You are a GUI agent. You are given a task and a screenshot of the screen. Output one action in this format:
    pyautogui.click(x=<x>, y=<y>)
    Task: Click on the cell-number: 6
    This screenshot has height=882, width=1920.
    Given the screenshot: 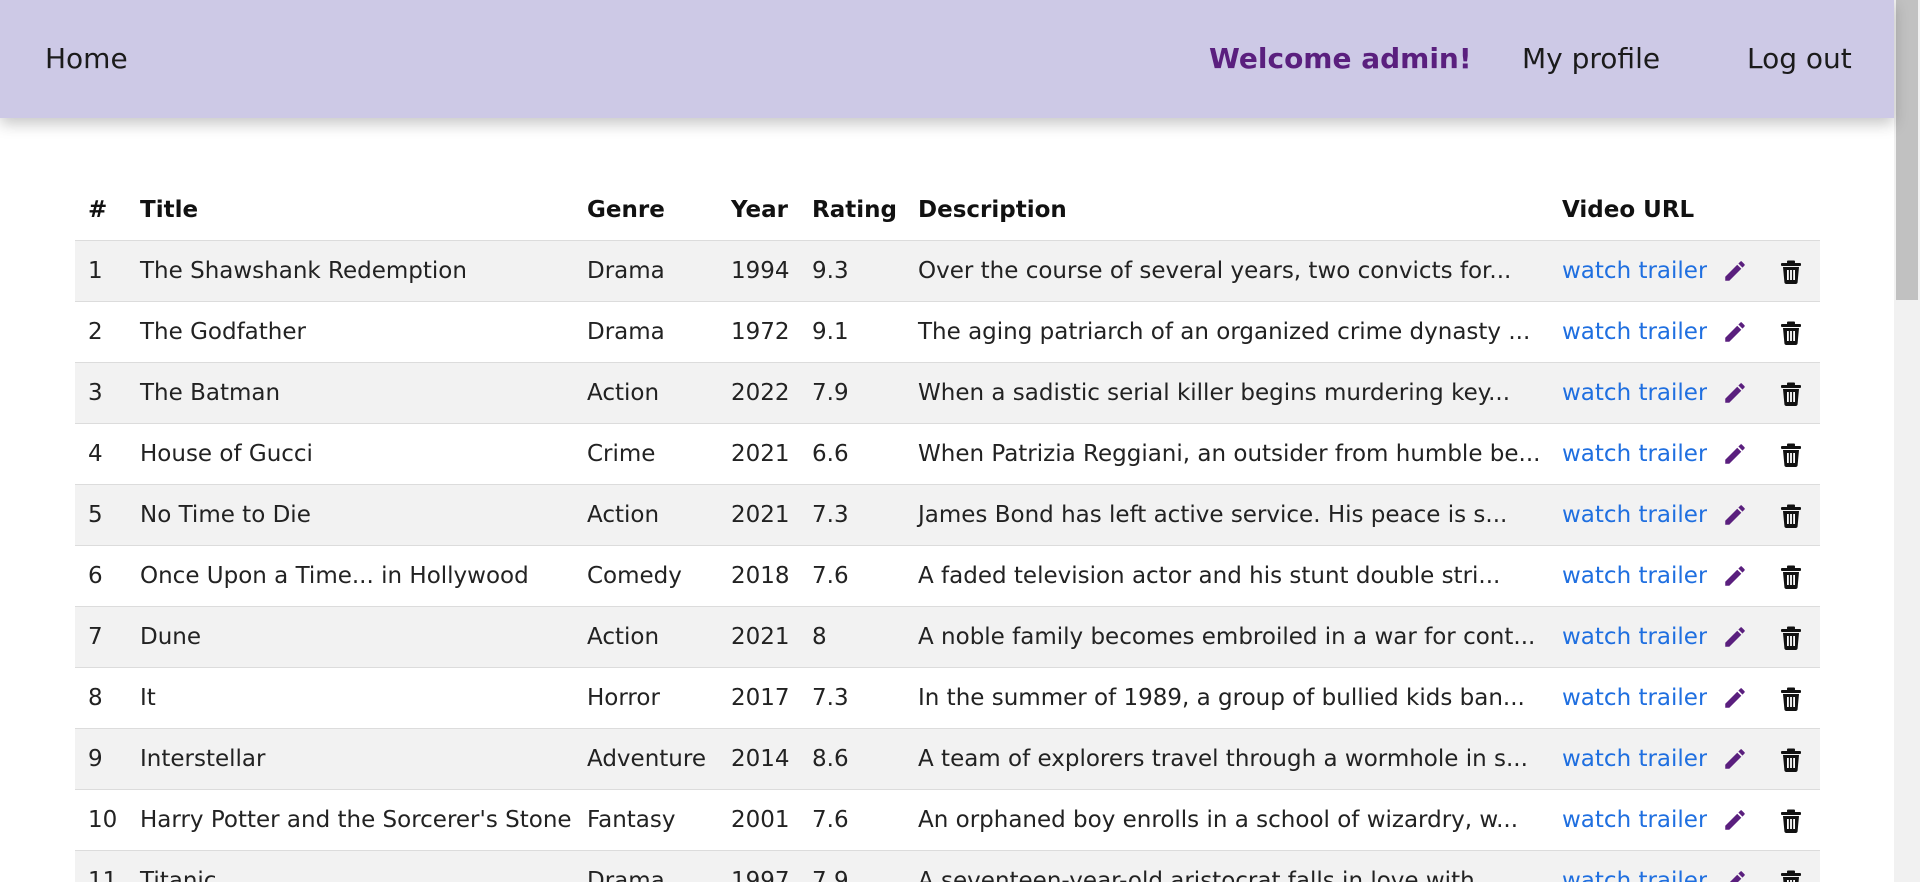 What is the action you would take?
    pyautogui.click(x=101, y=576)
    